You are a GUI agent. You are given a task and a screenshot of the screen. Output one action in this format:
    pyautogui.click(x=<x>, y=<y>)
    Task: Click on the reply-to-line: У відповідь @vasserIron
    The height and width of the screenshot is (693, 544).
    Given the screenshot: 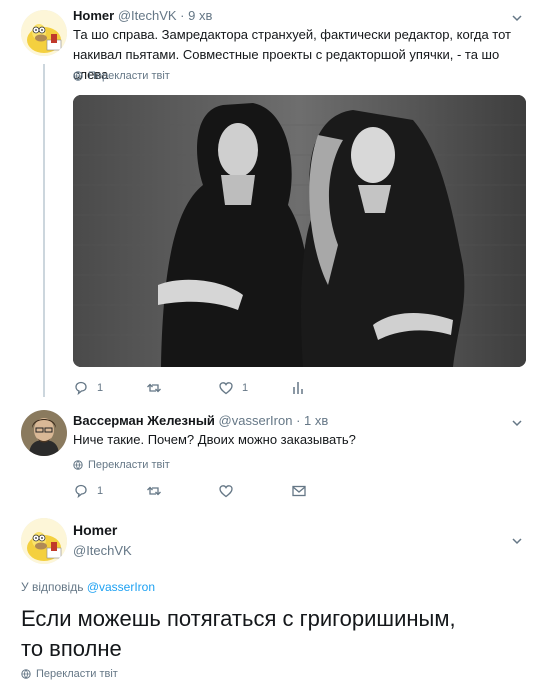 What is the action you would take?
    pyautogui.click(x=88, y=587)
    